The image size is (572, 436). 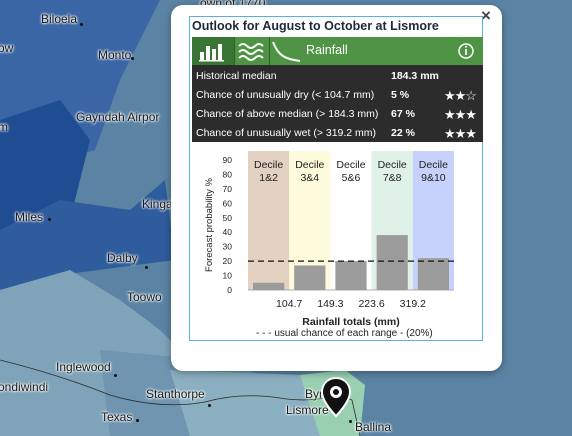 What do you see at coordinates (360, 51) in the screenshot?
I see `tab-rainfall: Rainfall` at bounding box center [360, 51].